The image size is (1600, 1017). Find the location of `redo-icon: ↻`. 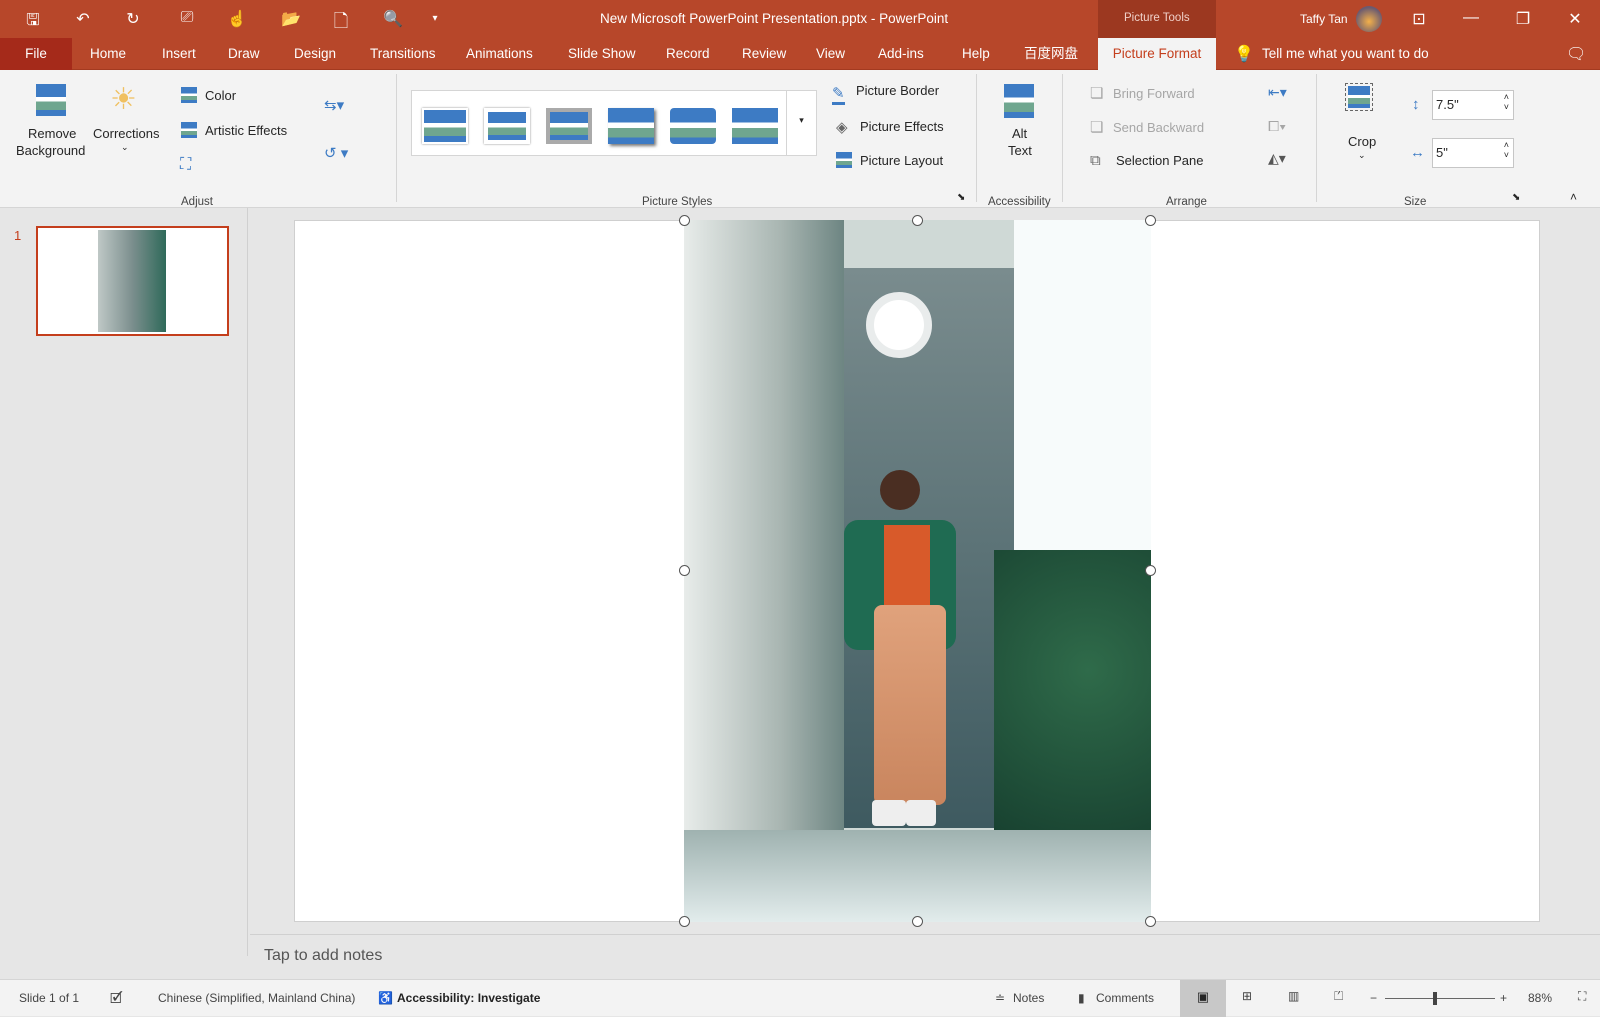

redo-icon: ↻ is located at coordinates (133, 19).